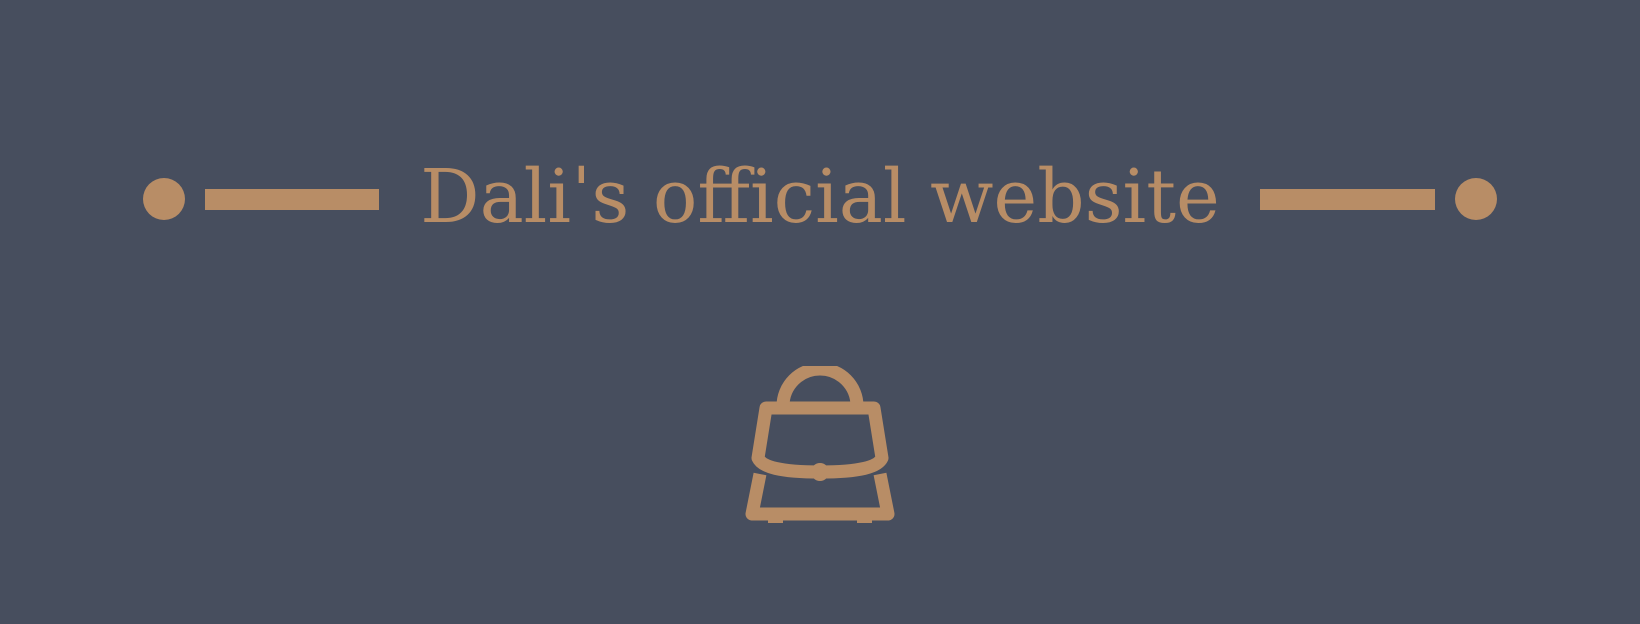  I want to click on right-dot-ornament, so click(1476, 199).